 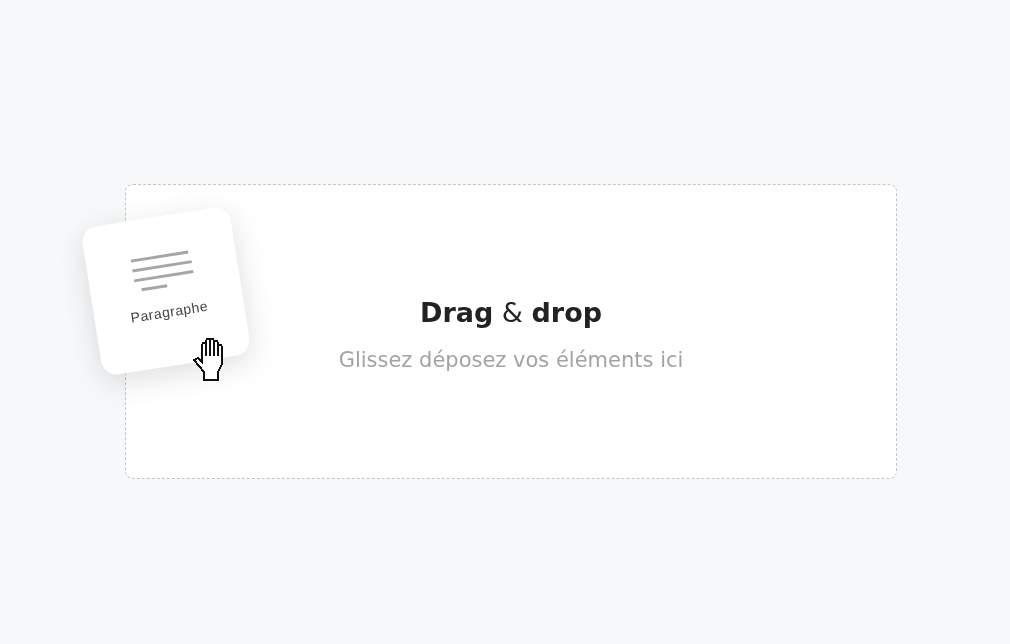 I want to click on card-label: Paragraphe, so click(x=169, y=311).